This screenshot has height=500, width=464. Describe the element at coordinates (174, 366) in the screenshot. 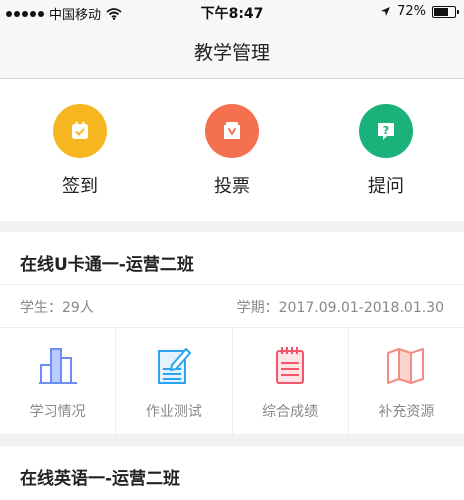

I see `homework-icon` at that location.